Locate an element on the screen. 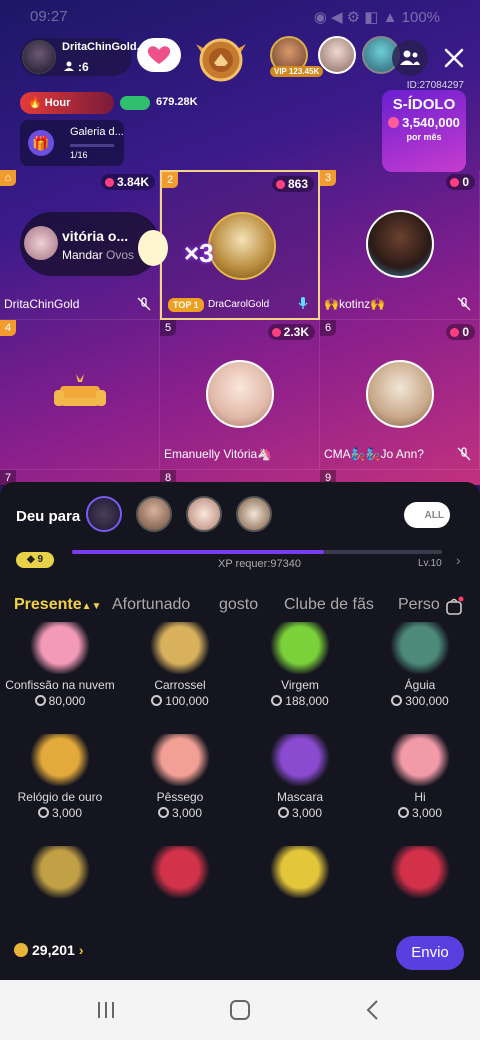  idolo-title: S-ÍDOLO is located at coordinates (424, 104).